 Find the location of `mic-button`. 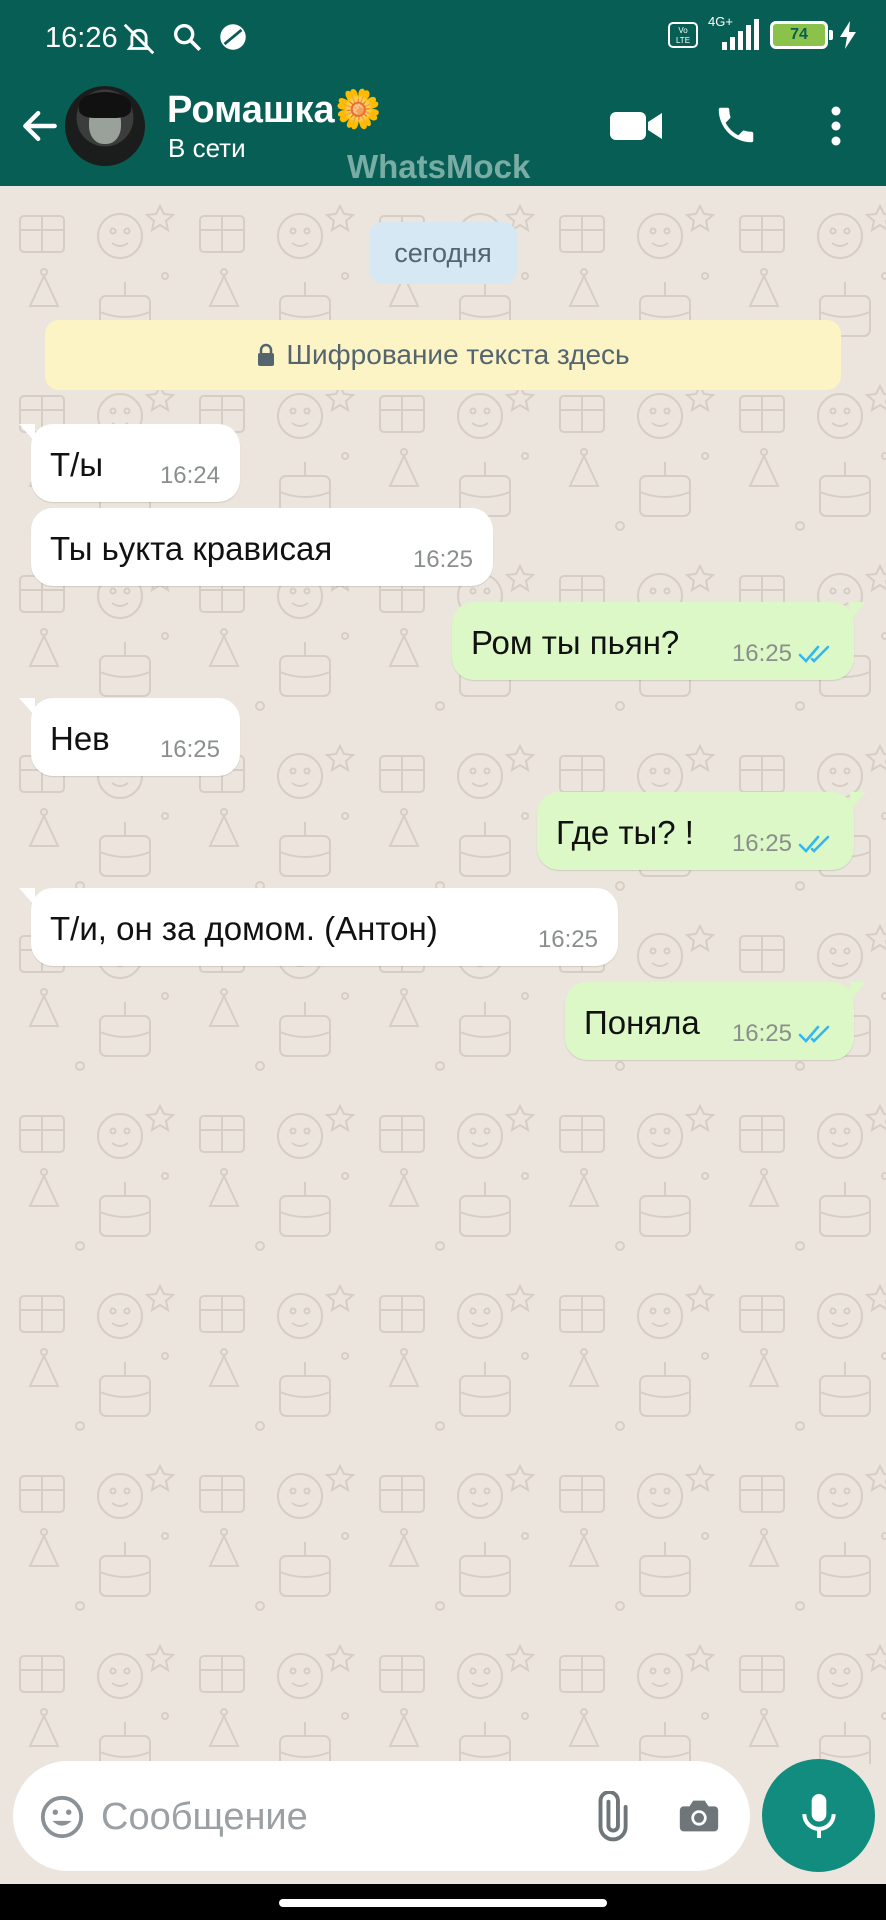

mic-button is located at coordinates (818, 1815).